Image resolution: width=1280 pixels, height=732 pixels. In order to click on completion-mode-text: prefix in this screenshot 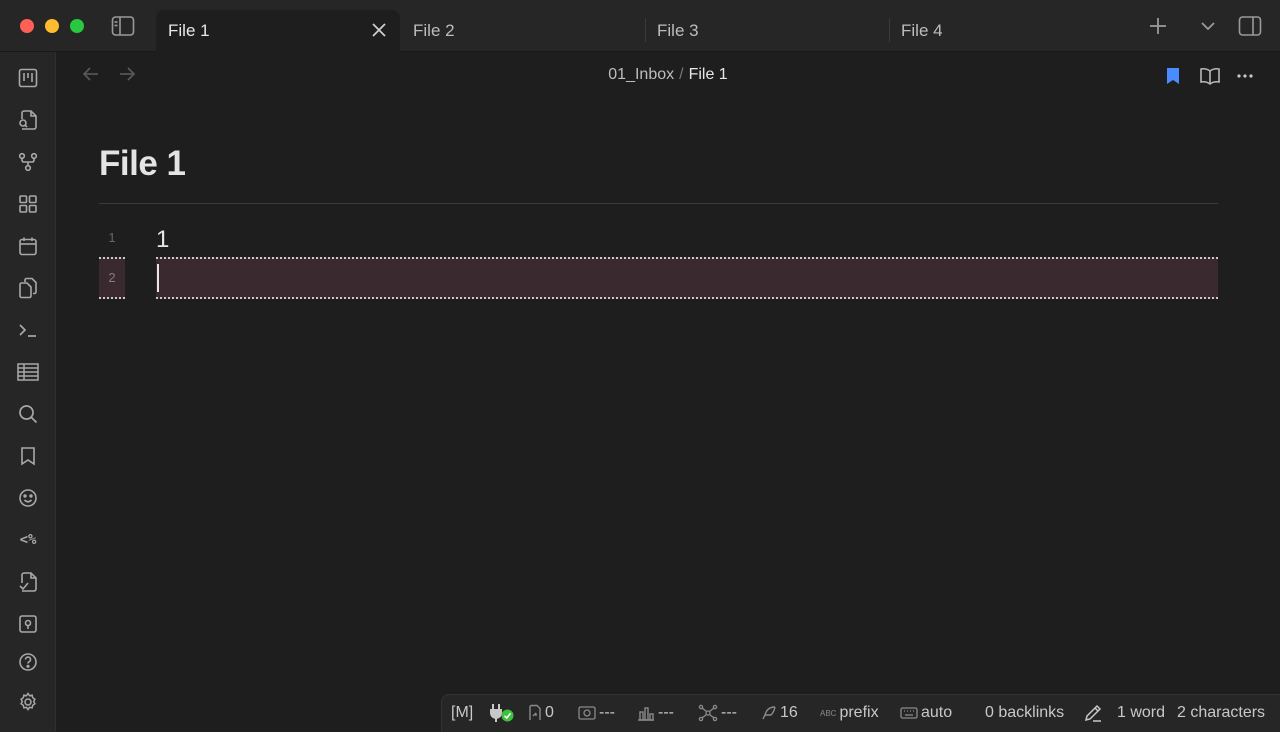, I will do `click(859, 712)`.